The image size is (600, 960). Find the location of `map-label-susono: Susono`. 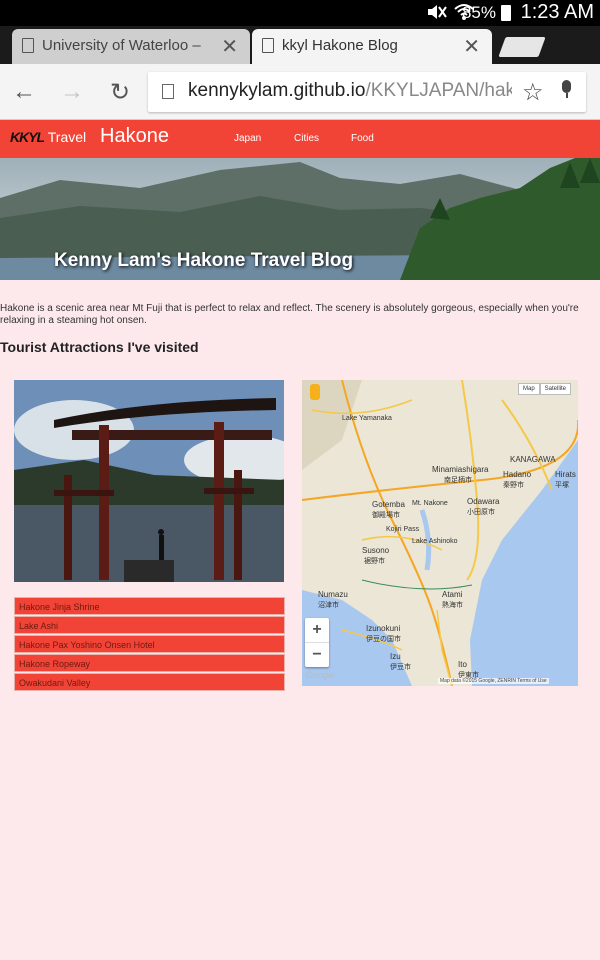

map-label-susono: Susono is located at coordinates (376, 550).